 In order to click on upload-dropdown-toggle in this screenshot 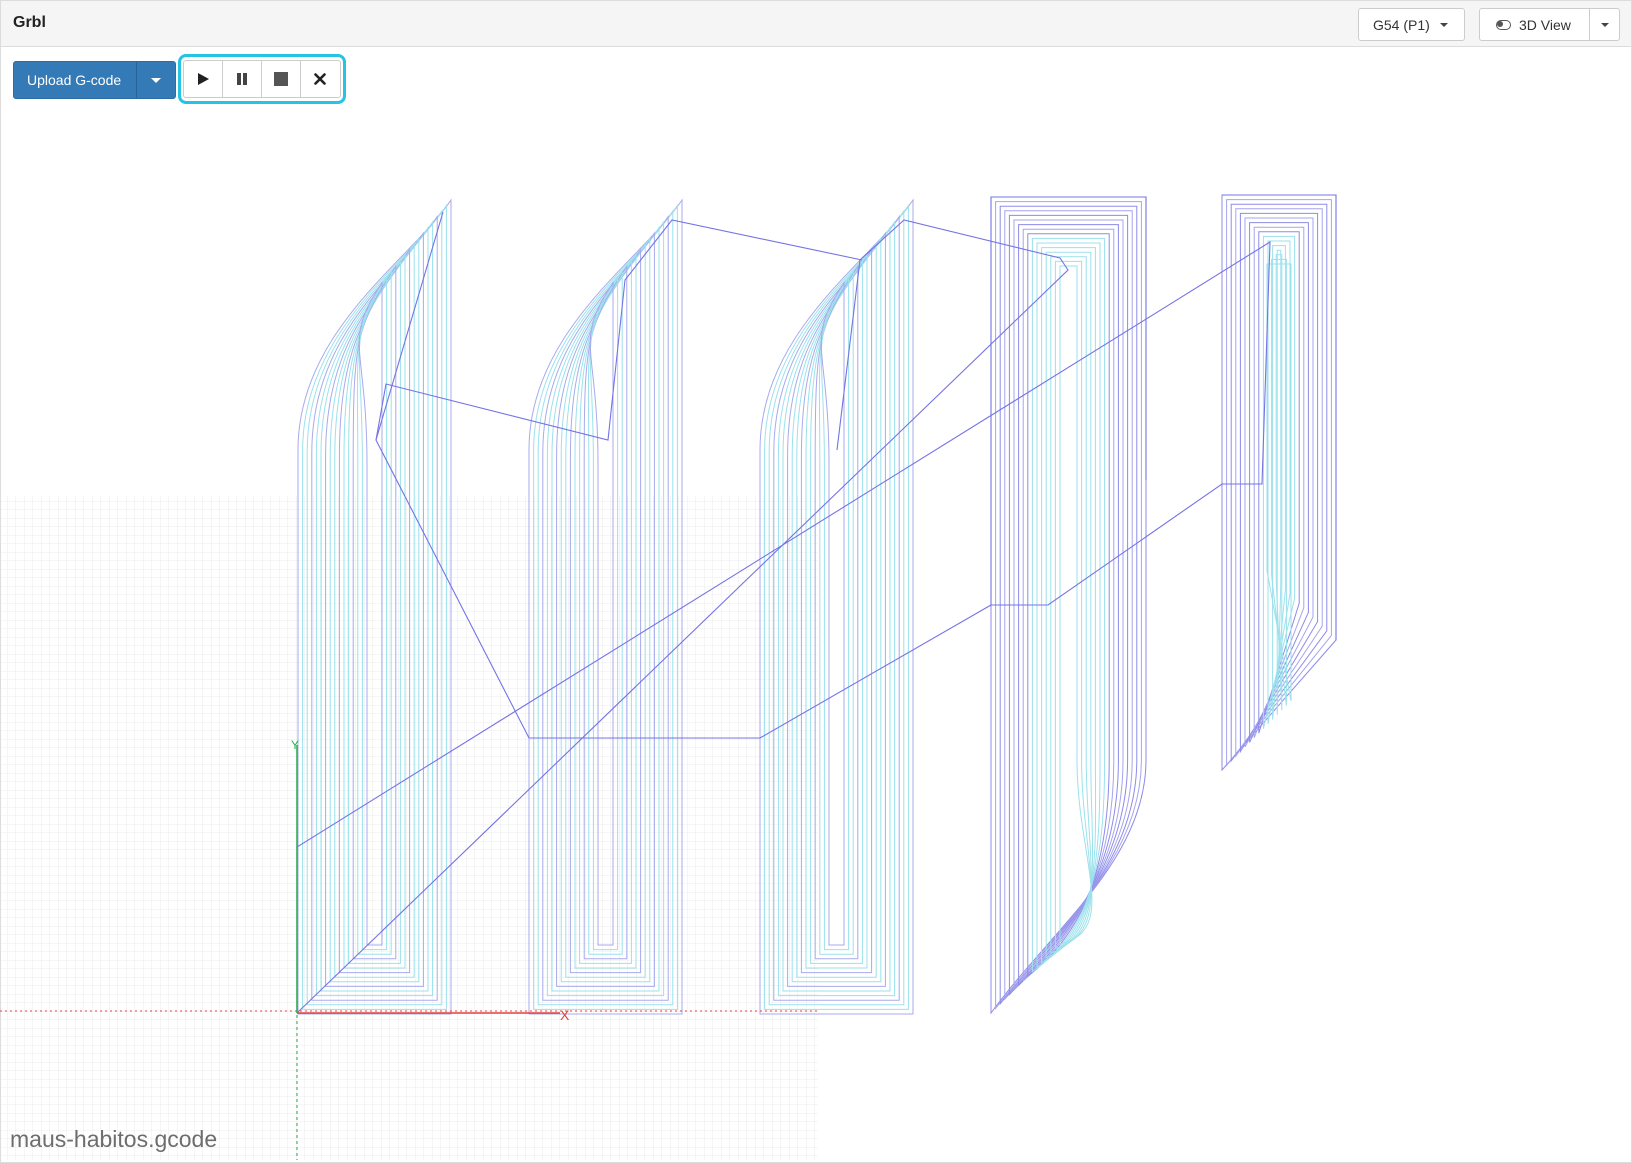, I will do `click(156, 80)`.